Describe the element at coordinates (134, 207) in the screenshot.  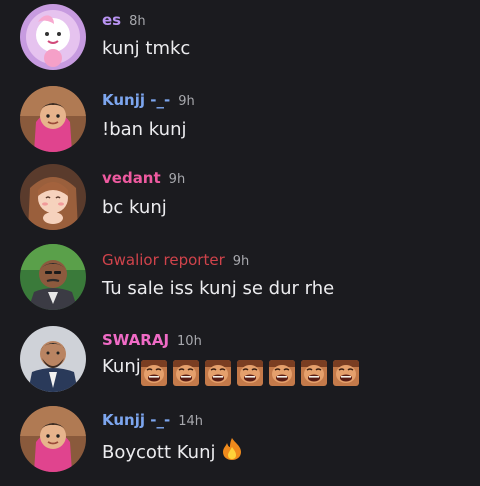
I see `message-content: bc kunj` at that location.